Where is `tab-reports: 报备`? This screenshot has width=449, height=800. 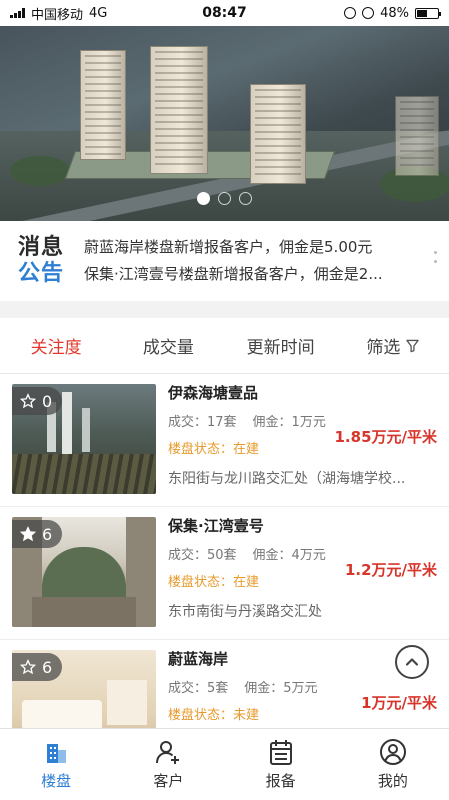 tab-reports: 报备 is located at coordinates (281, 764).